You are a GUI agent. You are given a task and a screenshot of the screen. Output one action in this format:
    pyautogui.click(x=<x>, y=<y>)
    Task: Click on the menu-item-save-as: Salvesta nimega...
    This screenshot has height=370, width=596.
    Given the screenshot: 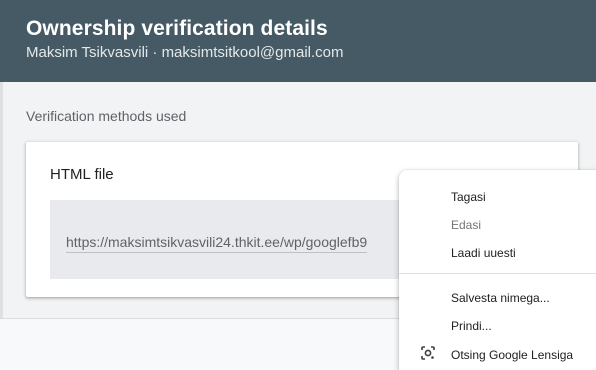 What is the action you would take?
    pyautogui.click(x=500, y=298)
    